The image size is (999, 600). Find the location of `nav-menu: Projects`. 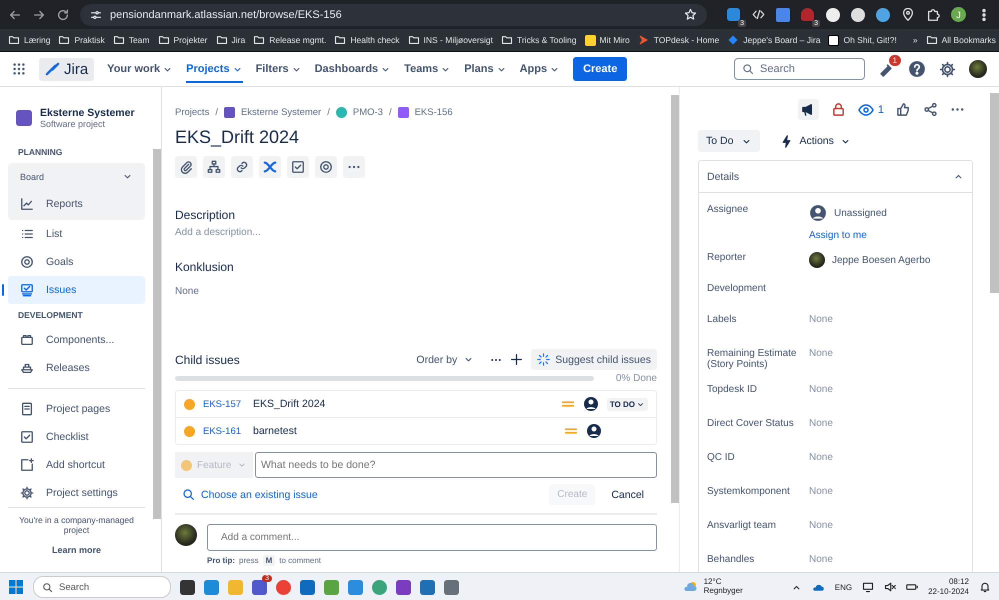

nav-menu: Projects is located at coordinates (214, 69).